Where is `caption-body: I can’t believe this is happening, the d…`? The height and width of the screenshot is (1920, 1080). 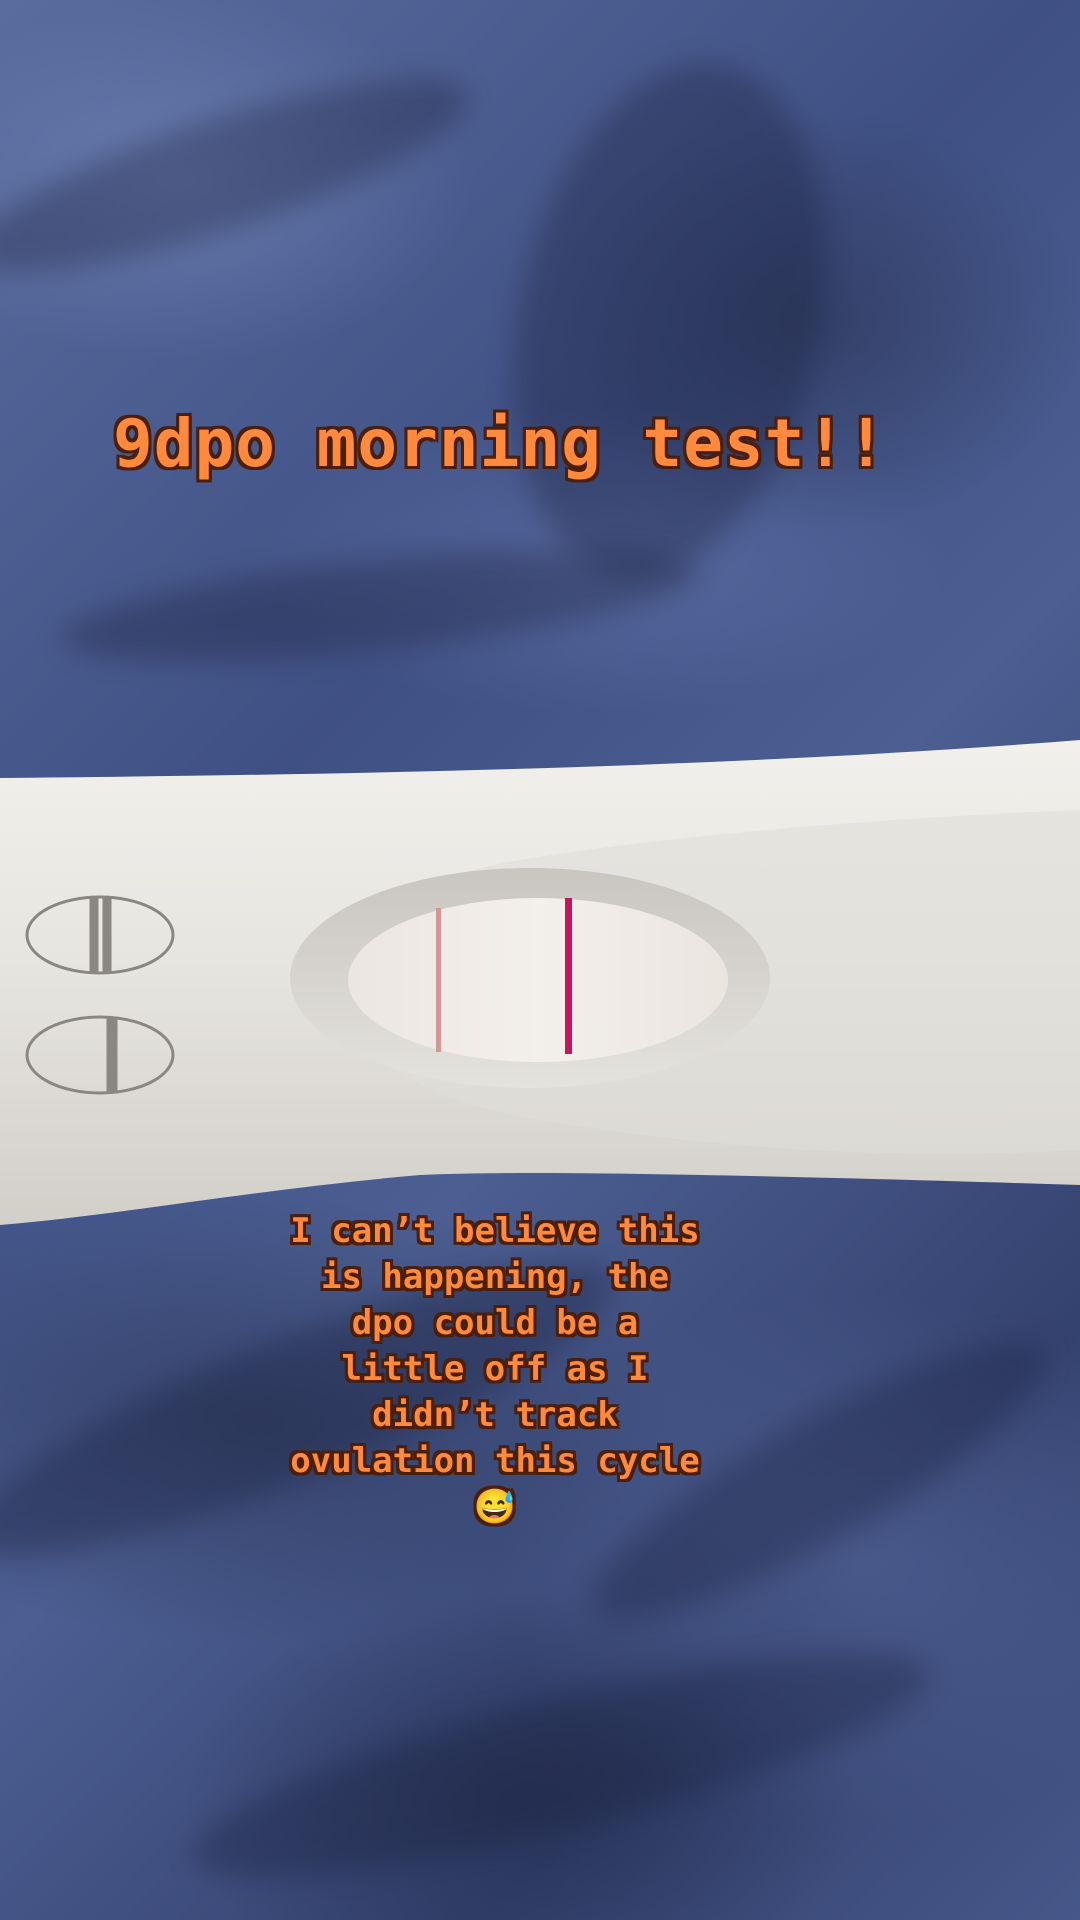 caption-body: I can’t believe this is happening, the d… is located at coordinates (495, 1369).